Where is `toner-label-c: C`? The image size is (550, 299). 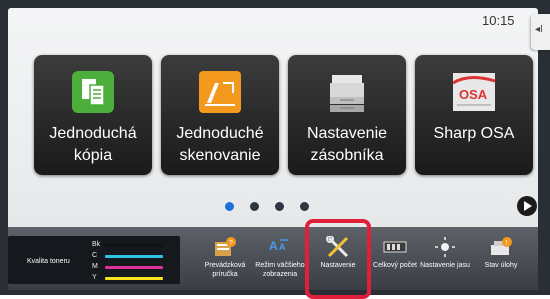
toner-label-c: C is located at coordinates (95, 255).